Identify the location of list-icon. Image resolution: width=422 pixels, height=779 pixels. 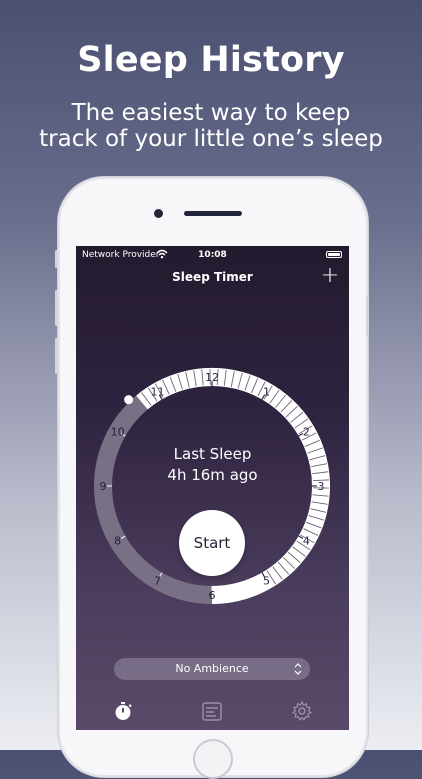
(212, 711).